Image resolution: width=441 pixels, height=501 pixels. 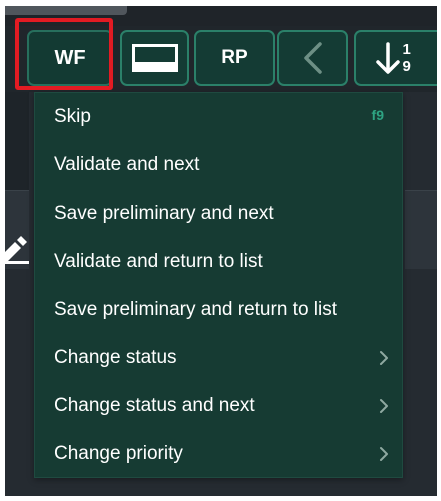 I want to click on menu-item-change-priority: Change priority, so click(x=218, y=454).